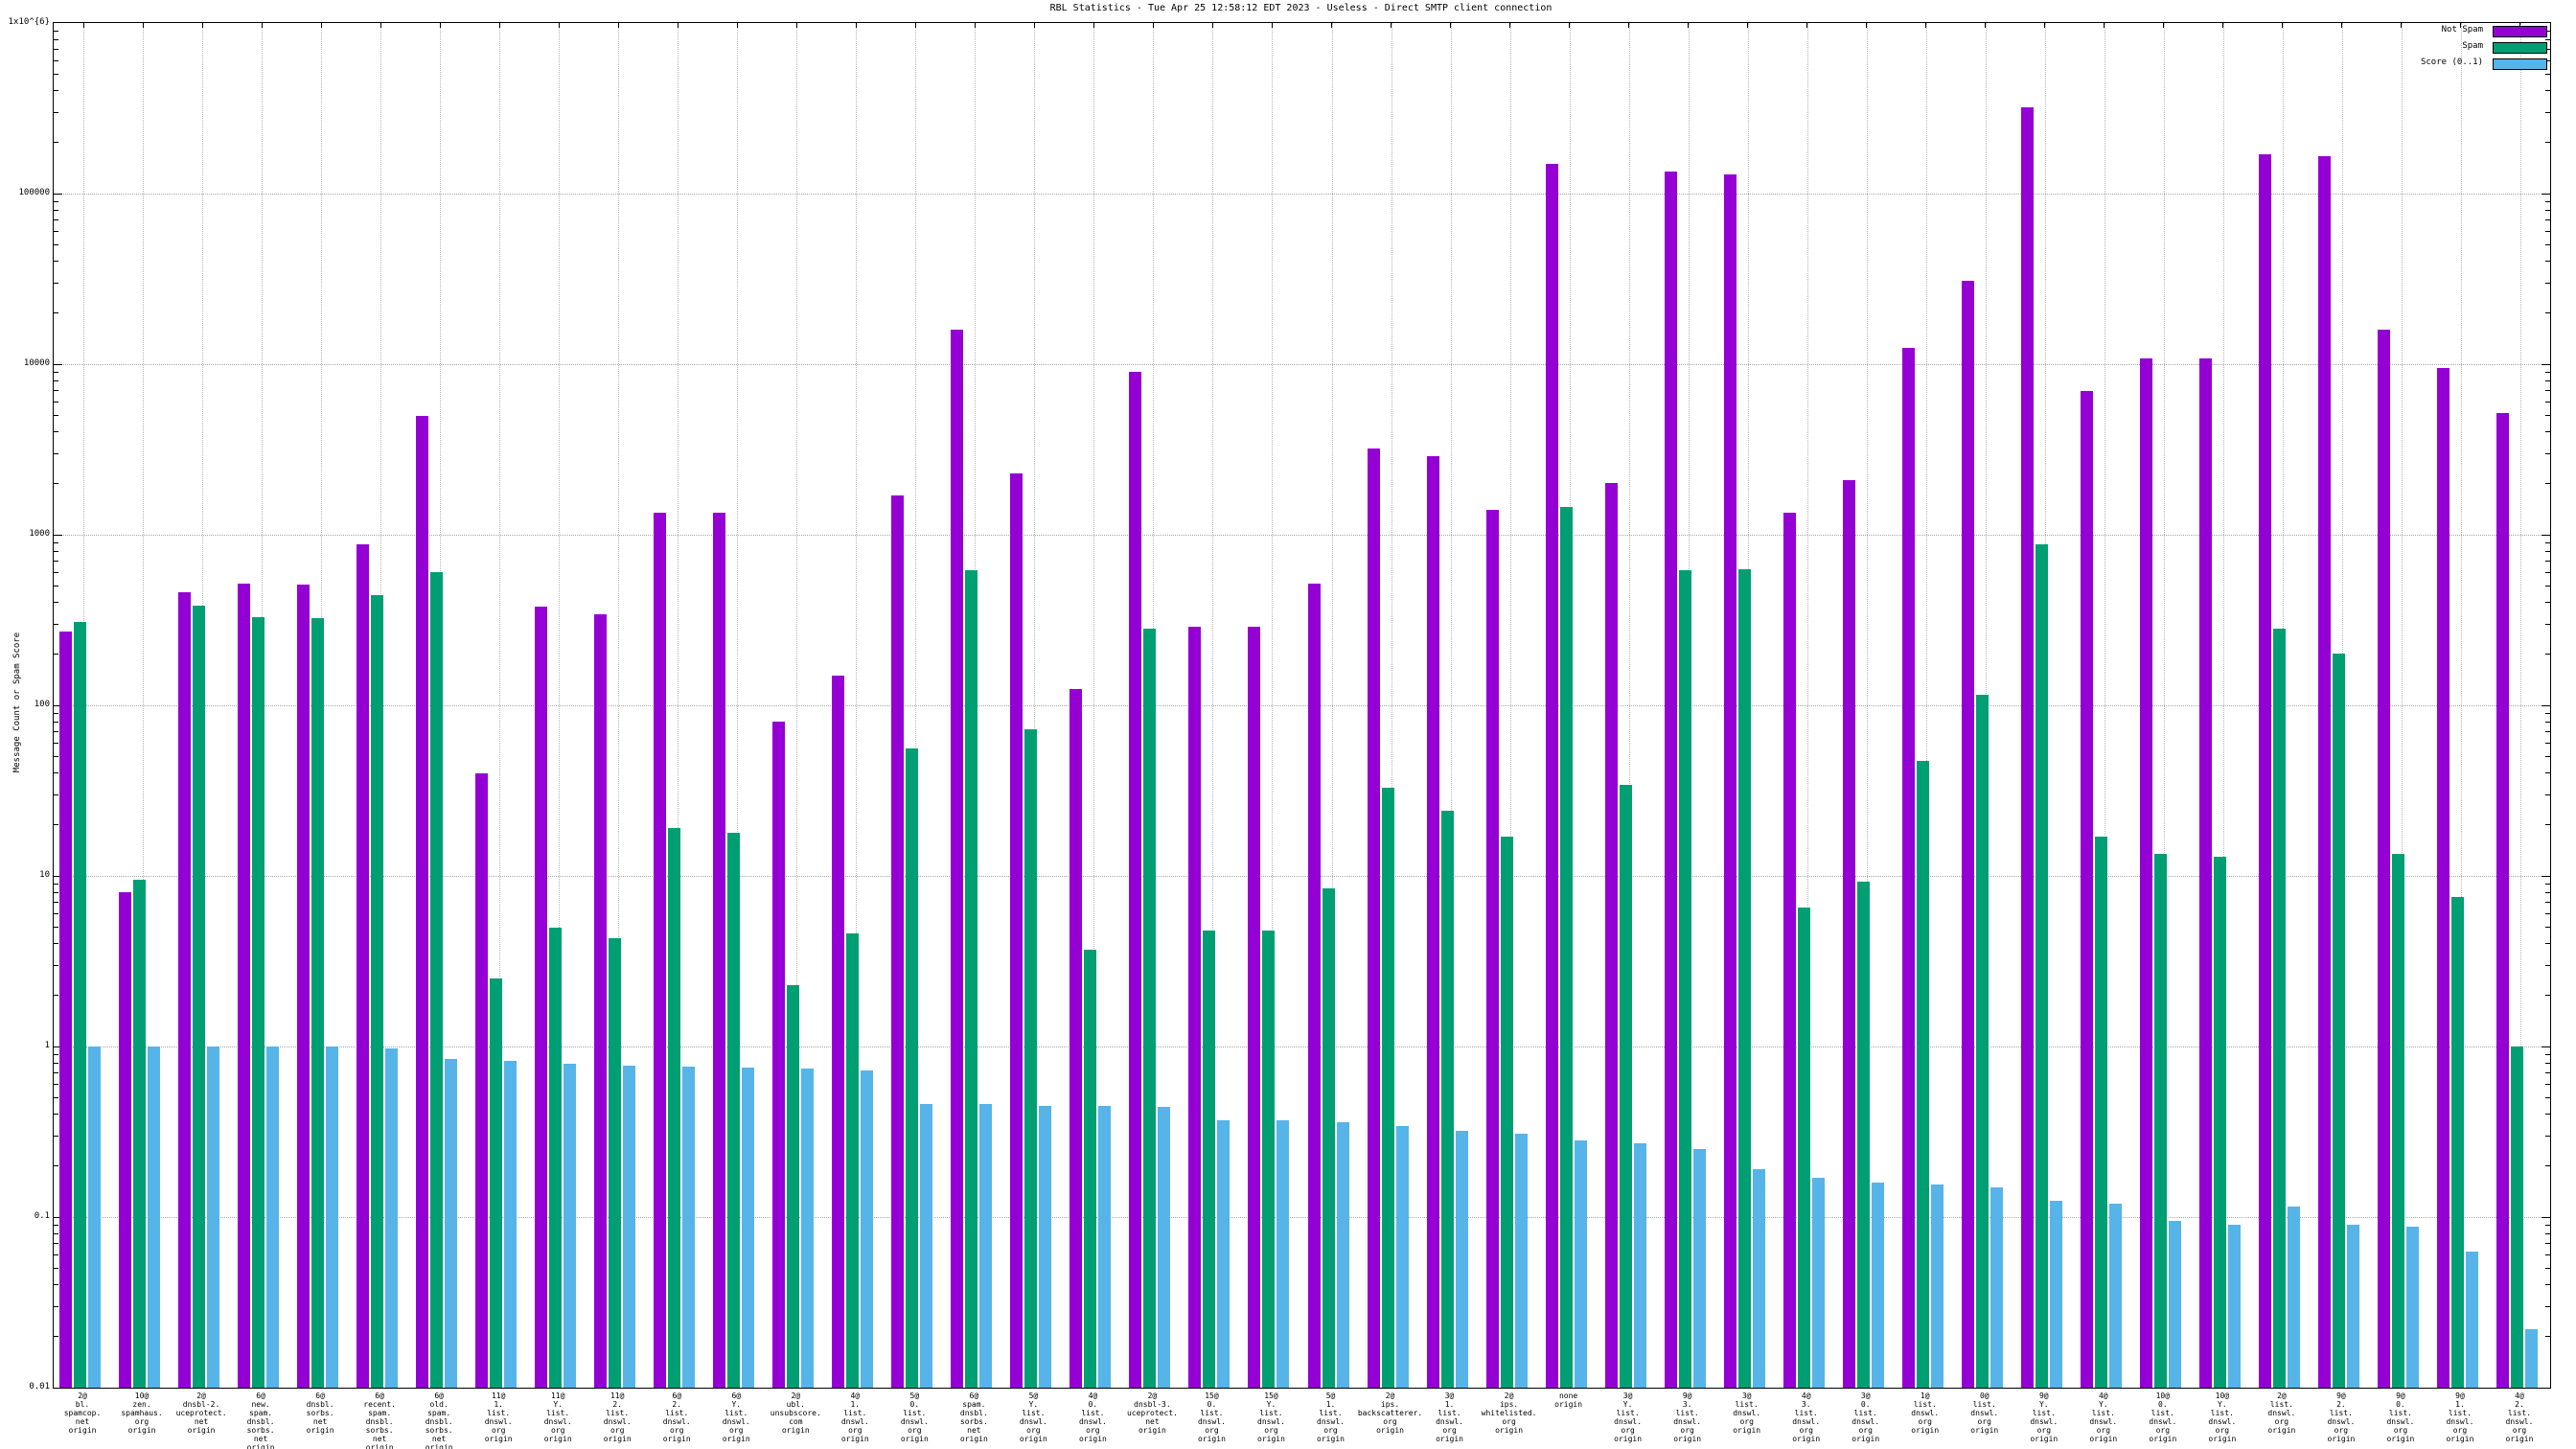 Image resolution: width=2576 pixels, height=1449 pixels. Describe the element at coordinates (29, 22) in the screenshot. I see `y-axis-top-label: 1x10^{6}` at that location.